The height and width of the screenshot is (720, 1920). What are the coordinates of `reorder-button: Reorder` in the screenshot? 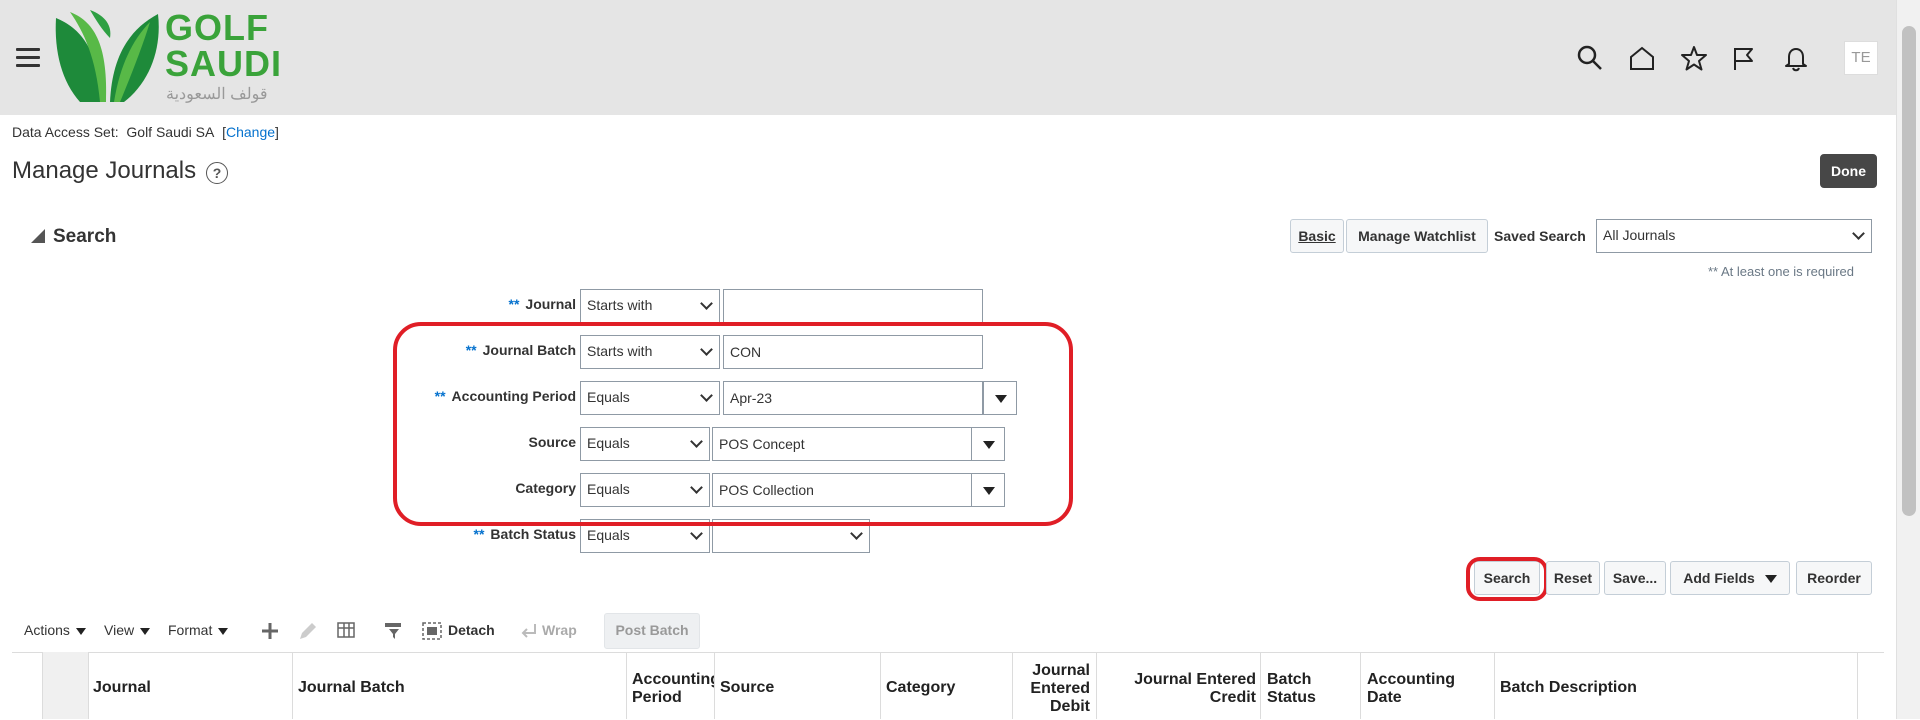 It's located at (1834, 578).